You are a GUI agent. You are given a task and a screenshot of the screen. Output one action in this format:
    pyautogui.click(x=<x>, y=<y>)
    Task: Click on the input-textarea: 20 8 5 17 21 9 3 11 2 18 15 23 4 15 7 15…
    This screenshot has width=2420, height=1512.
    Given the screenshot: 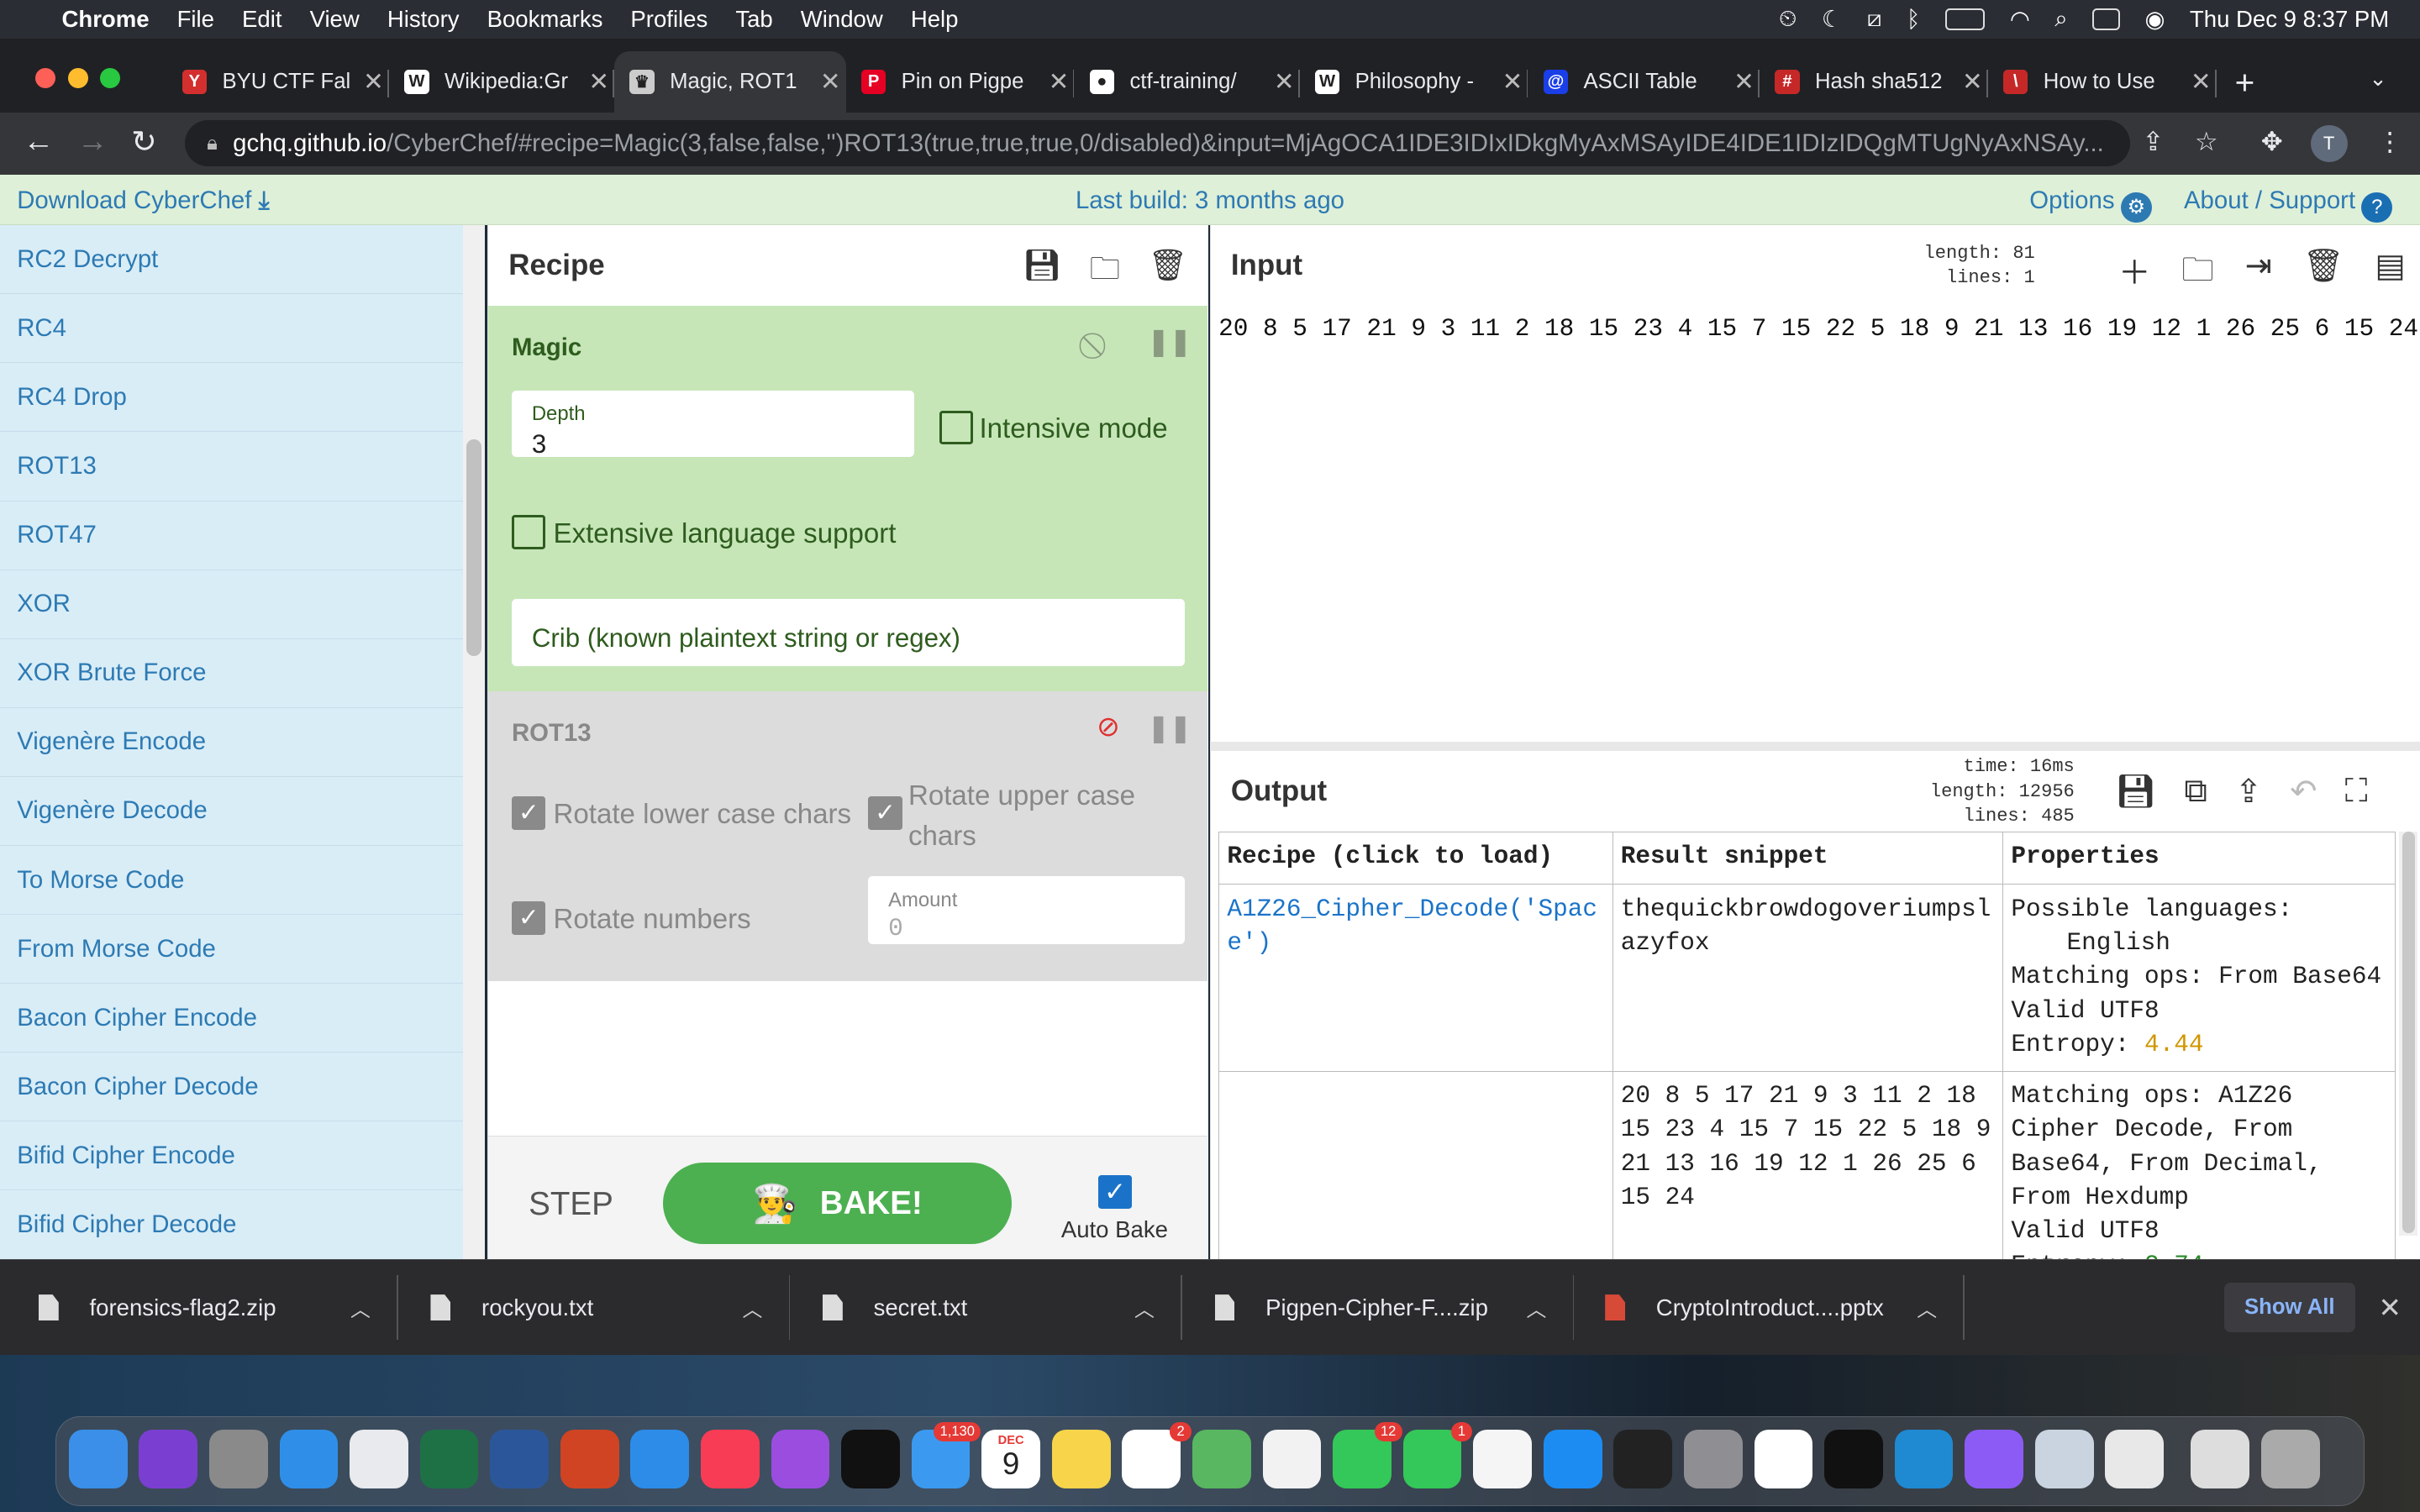 What is the action you would take?
    pyautogui.click(x=1818, y=329)
    